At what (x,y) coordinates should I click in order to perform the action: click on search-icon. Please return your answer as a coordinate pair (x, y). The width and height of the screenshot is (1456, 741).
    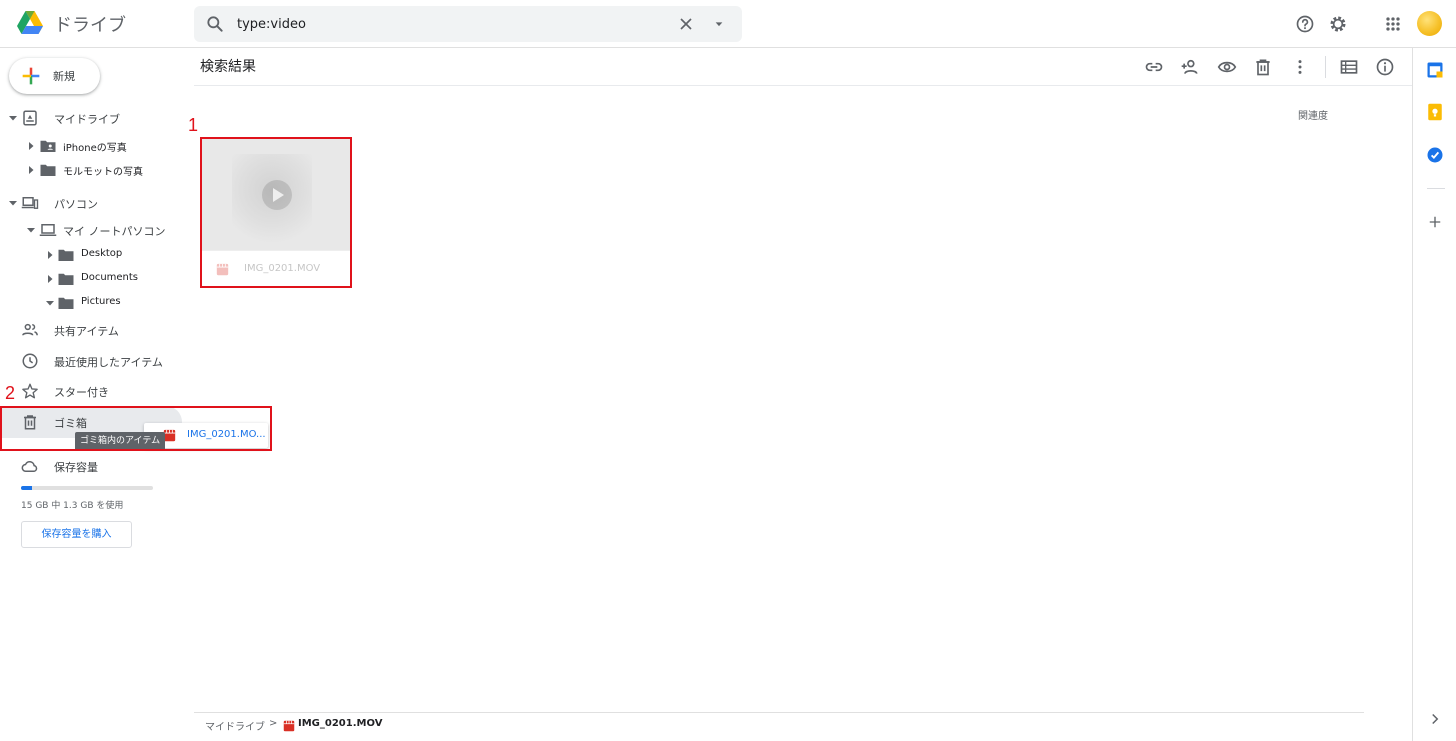
    Looking at the image, I should click on (215, 24).